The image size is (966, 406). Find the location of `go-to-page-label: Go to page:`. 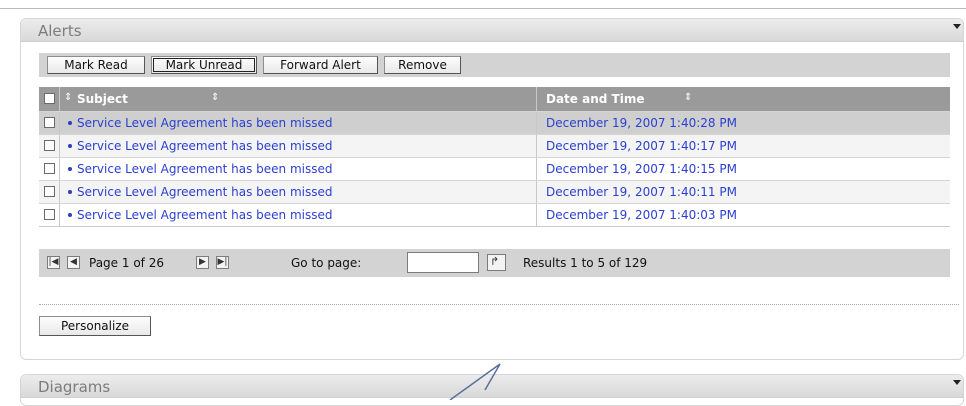

go-to-page-label: Go to page: is located at coordinates (326, 263).